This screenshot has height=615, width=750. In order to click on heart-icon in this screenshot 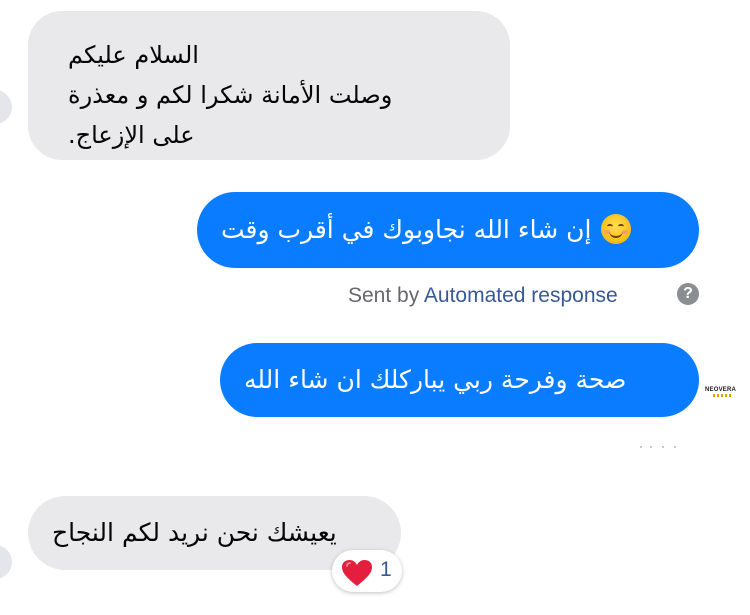, I will do `click(357, 573)`.